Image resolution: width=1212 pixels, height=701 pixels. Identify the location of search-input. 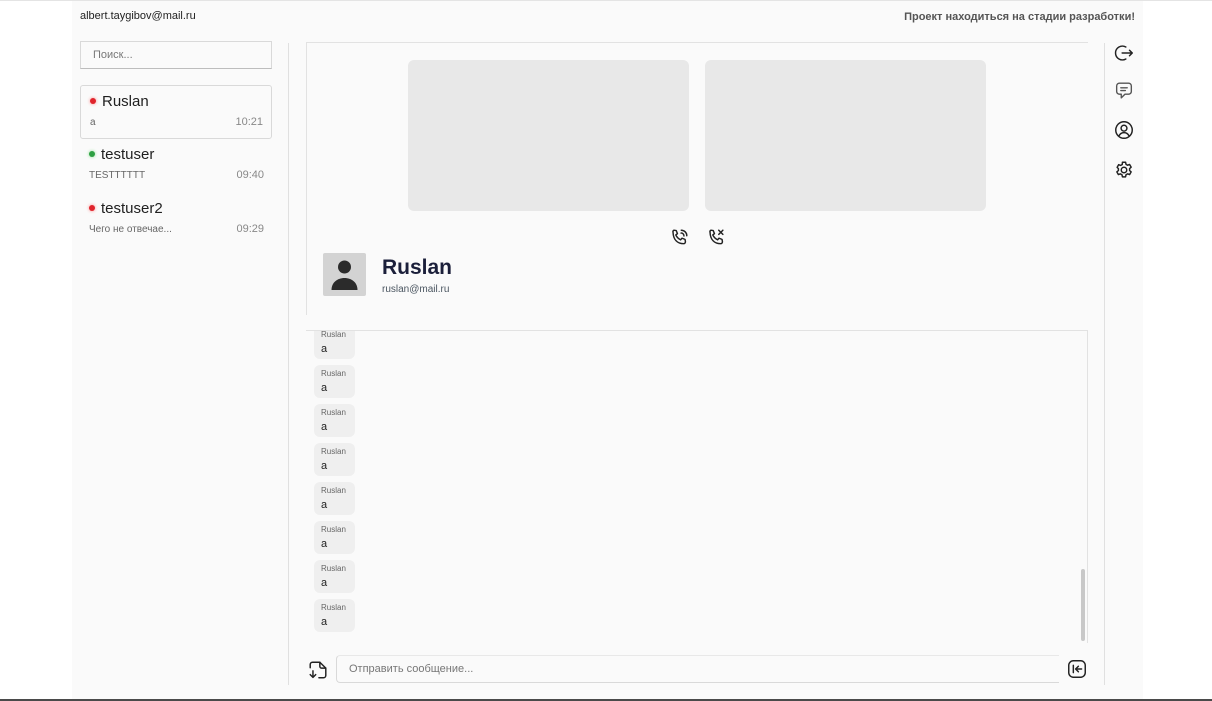
(176, 55).